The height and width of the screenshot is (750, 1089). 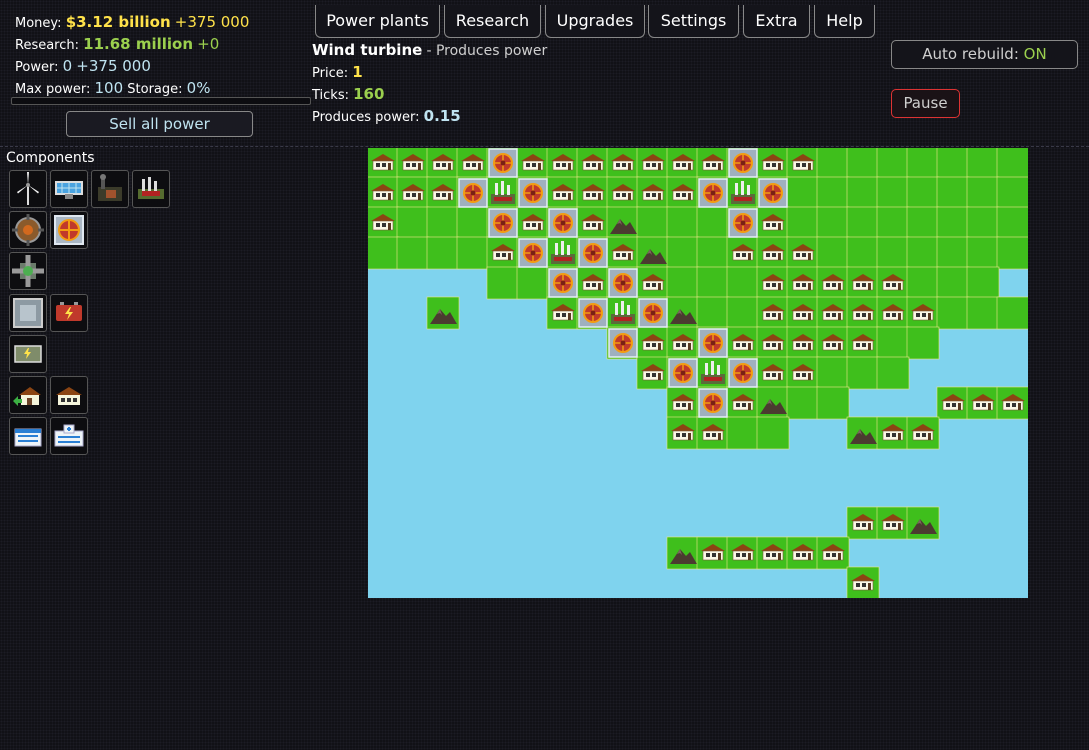 I want to click on menu-settings: Settings, so click(x=693, y=21).